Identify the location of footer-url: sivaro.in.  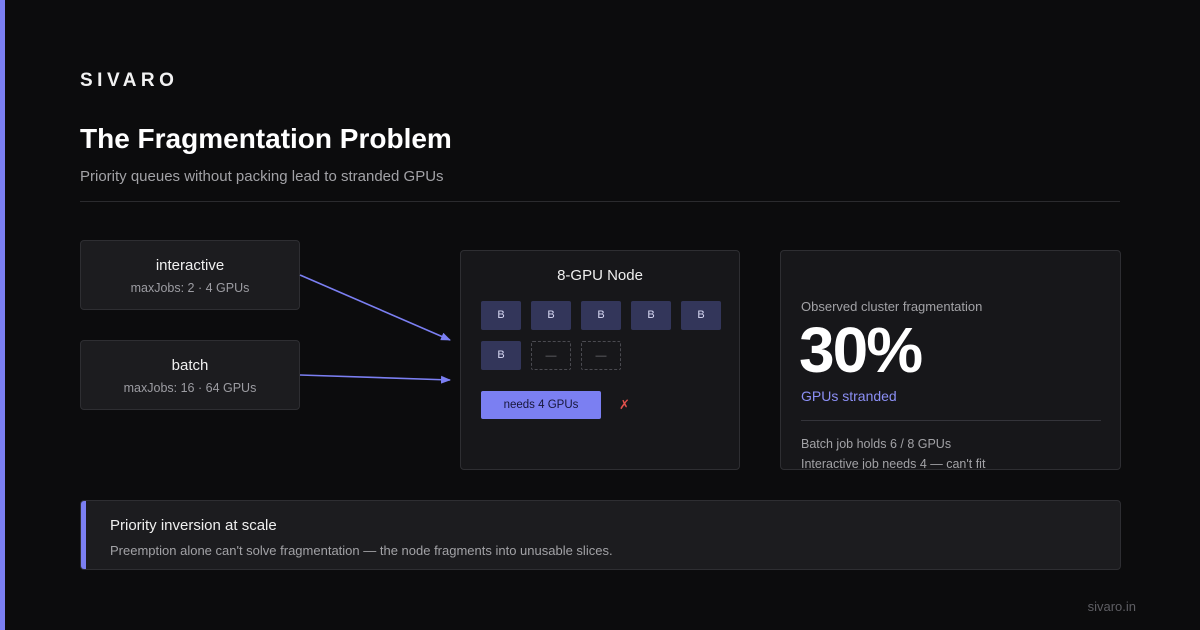
(1111, 606).